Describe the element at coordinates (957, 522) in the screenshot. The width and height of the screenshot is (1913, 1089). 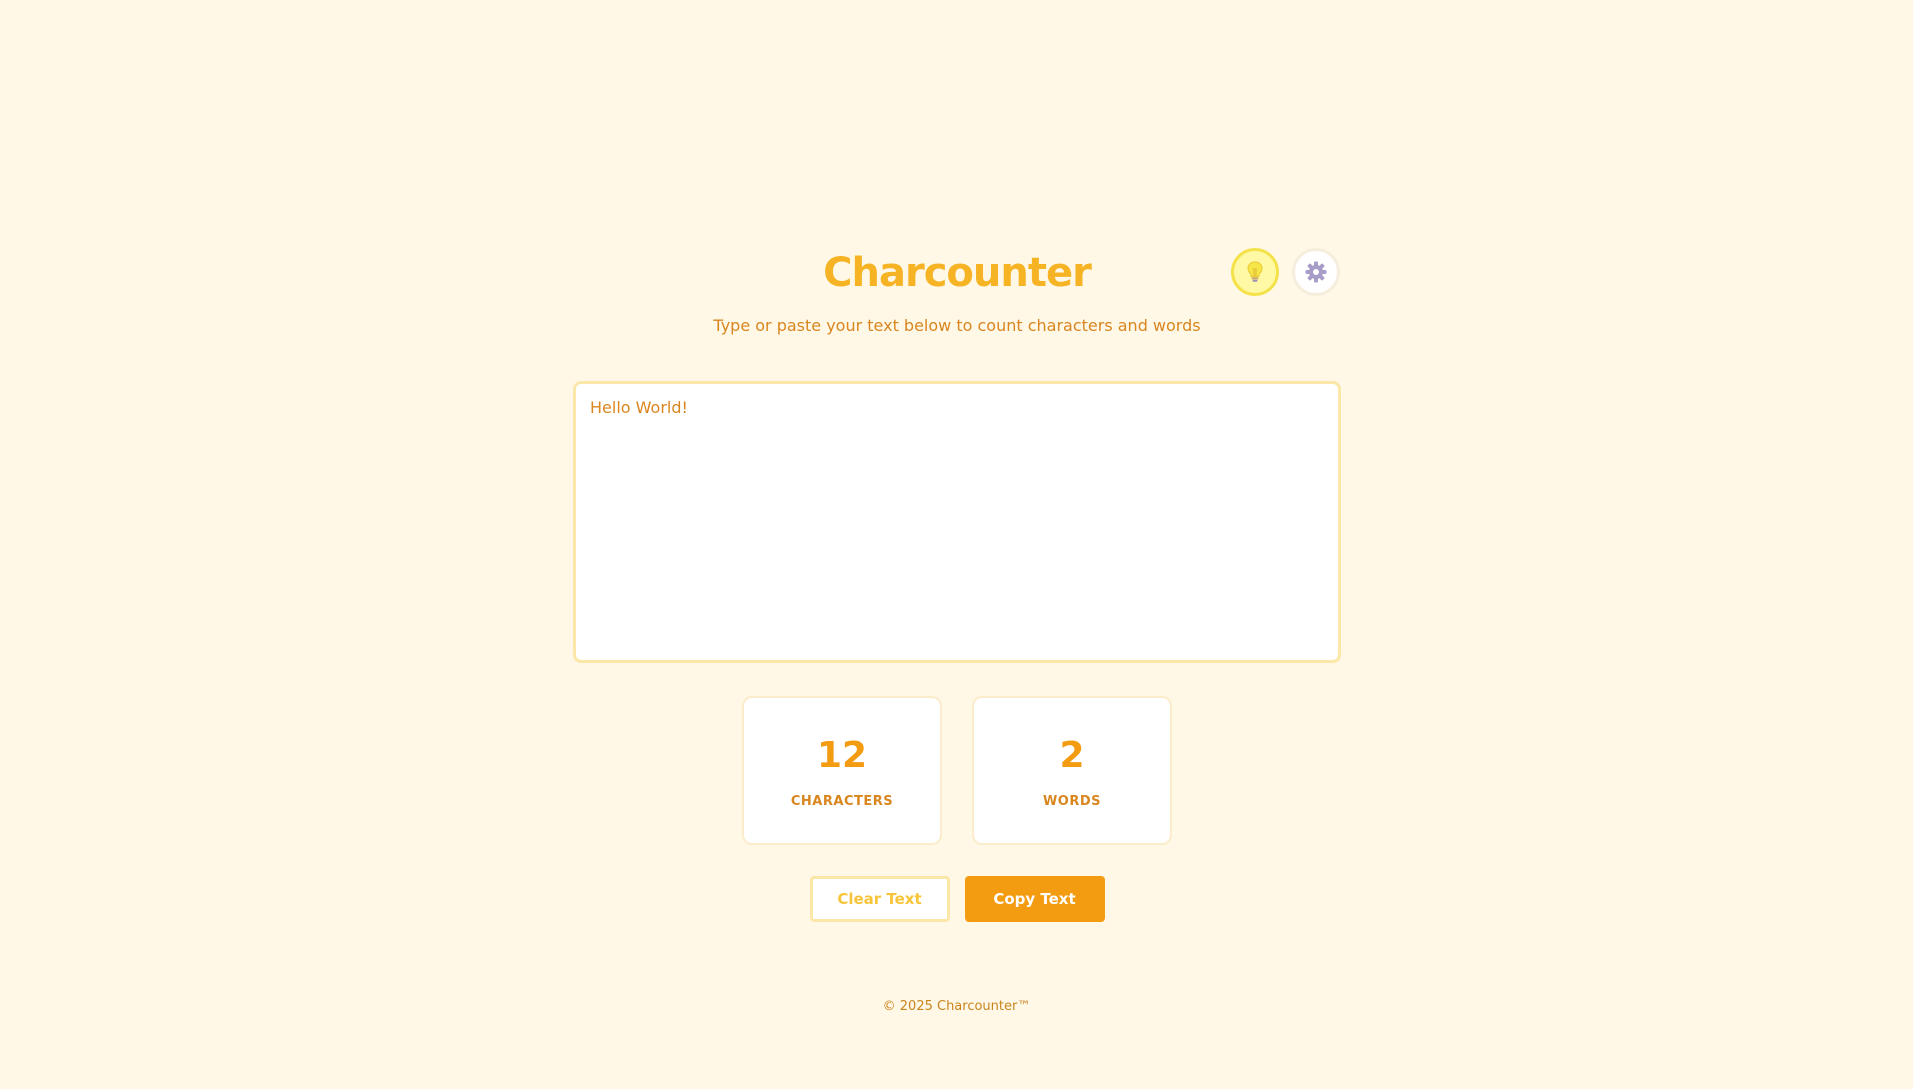
I see `text-input` at that location.